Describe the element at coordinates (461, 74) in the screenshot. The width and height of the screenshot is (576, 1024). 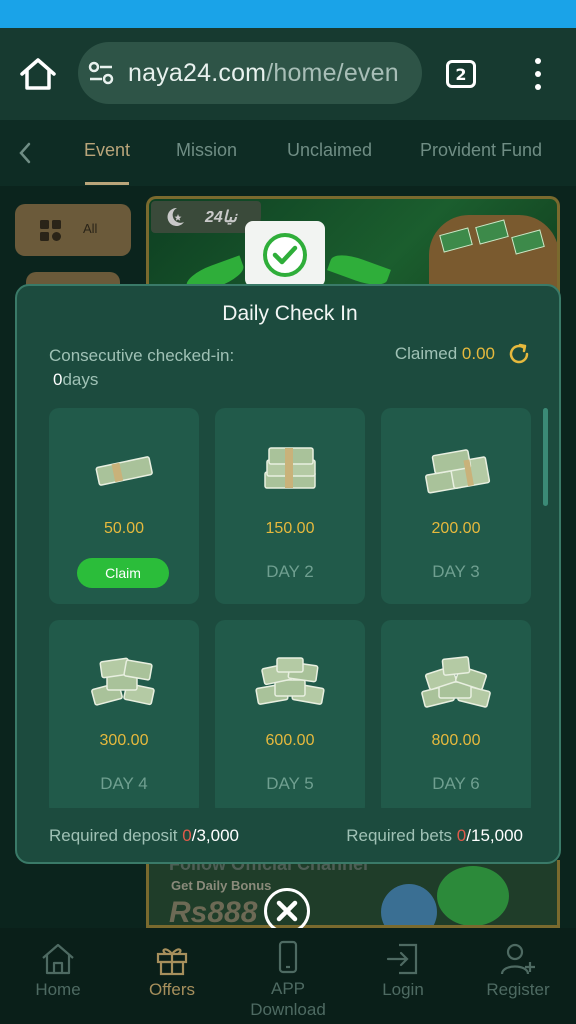
I see `tab-switcher-button: 2` at that location.